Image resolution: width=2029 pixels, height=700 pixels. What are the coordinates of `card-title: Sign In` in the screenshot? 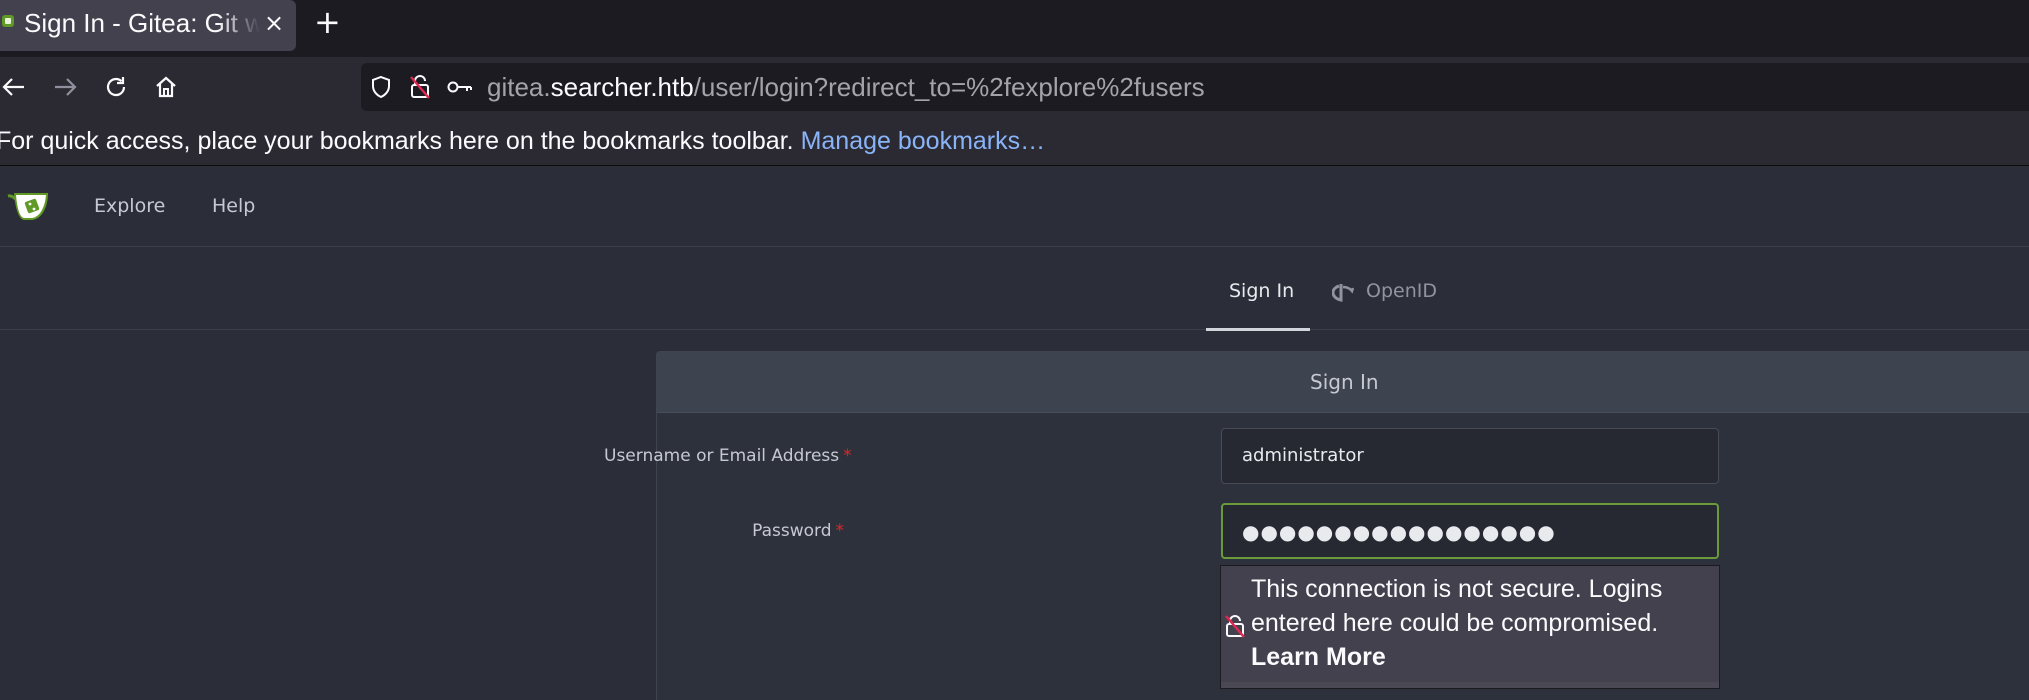 It's located at (1344, 382).